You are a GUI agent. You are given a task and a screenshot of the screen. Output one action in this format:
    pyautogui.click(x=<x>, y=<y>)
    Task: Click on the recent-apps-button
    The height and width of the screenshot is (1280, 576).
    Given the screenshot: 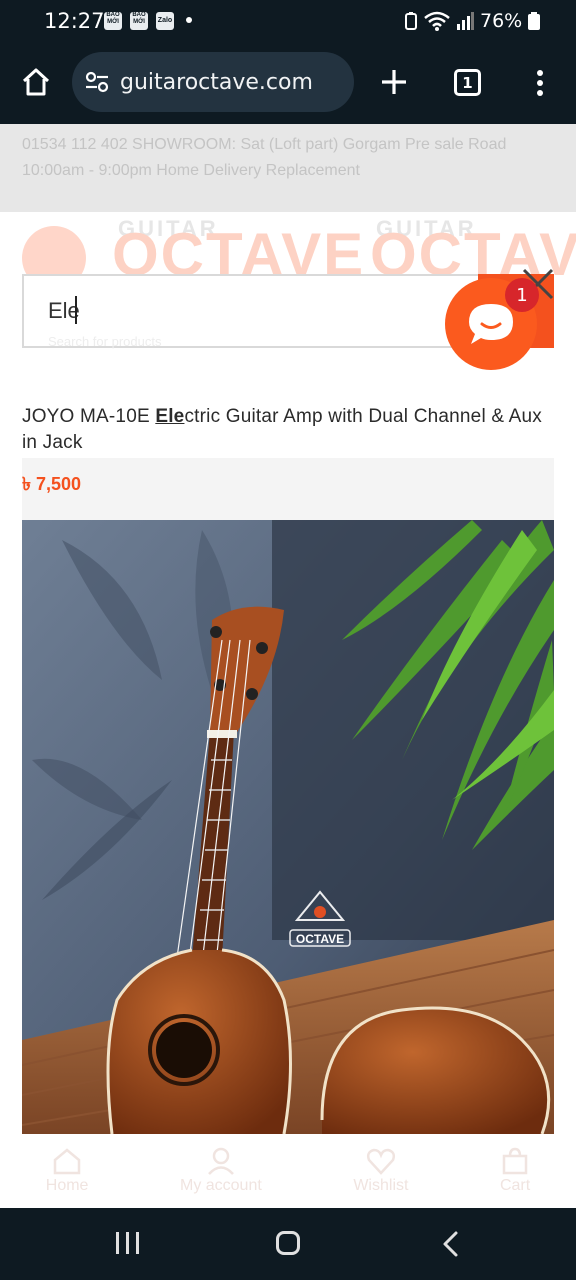 What is the action you would take?
    pyautogui.click(x=127, y=1243)
    